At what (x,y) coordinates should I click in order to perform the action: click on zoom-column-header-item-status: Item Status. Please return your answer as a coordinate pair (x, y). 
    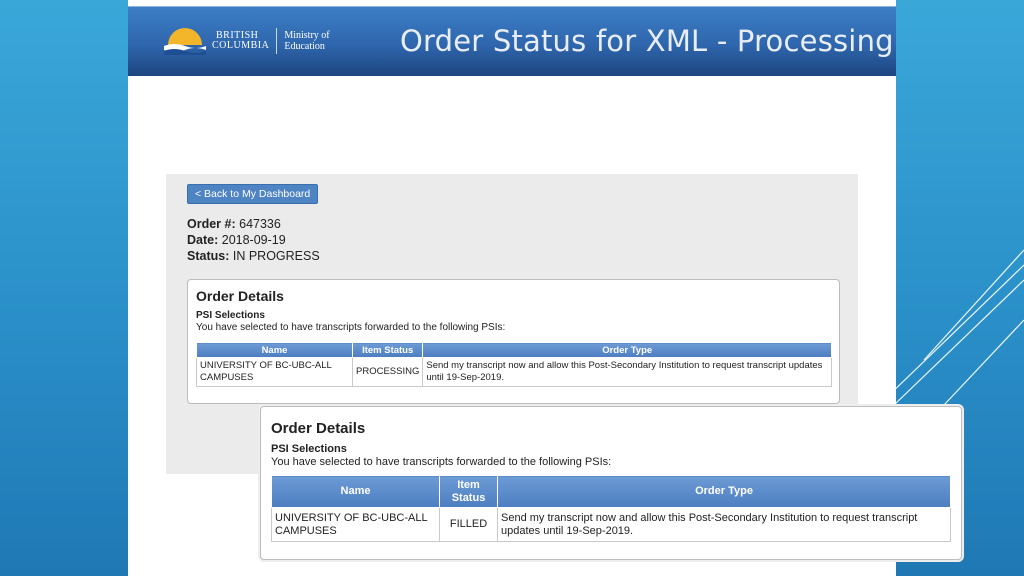
    Looking at the image, I should click on (468, 491).